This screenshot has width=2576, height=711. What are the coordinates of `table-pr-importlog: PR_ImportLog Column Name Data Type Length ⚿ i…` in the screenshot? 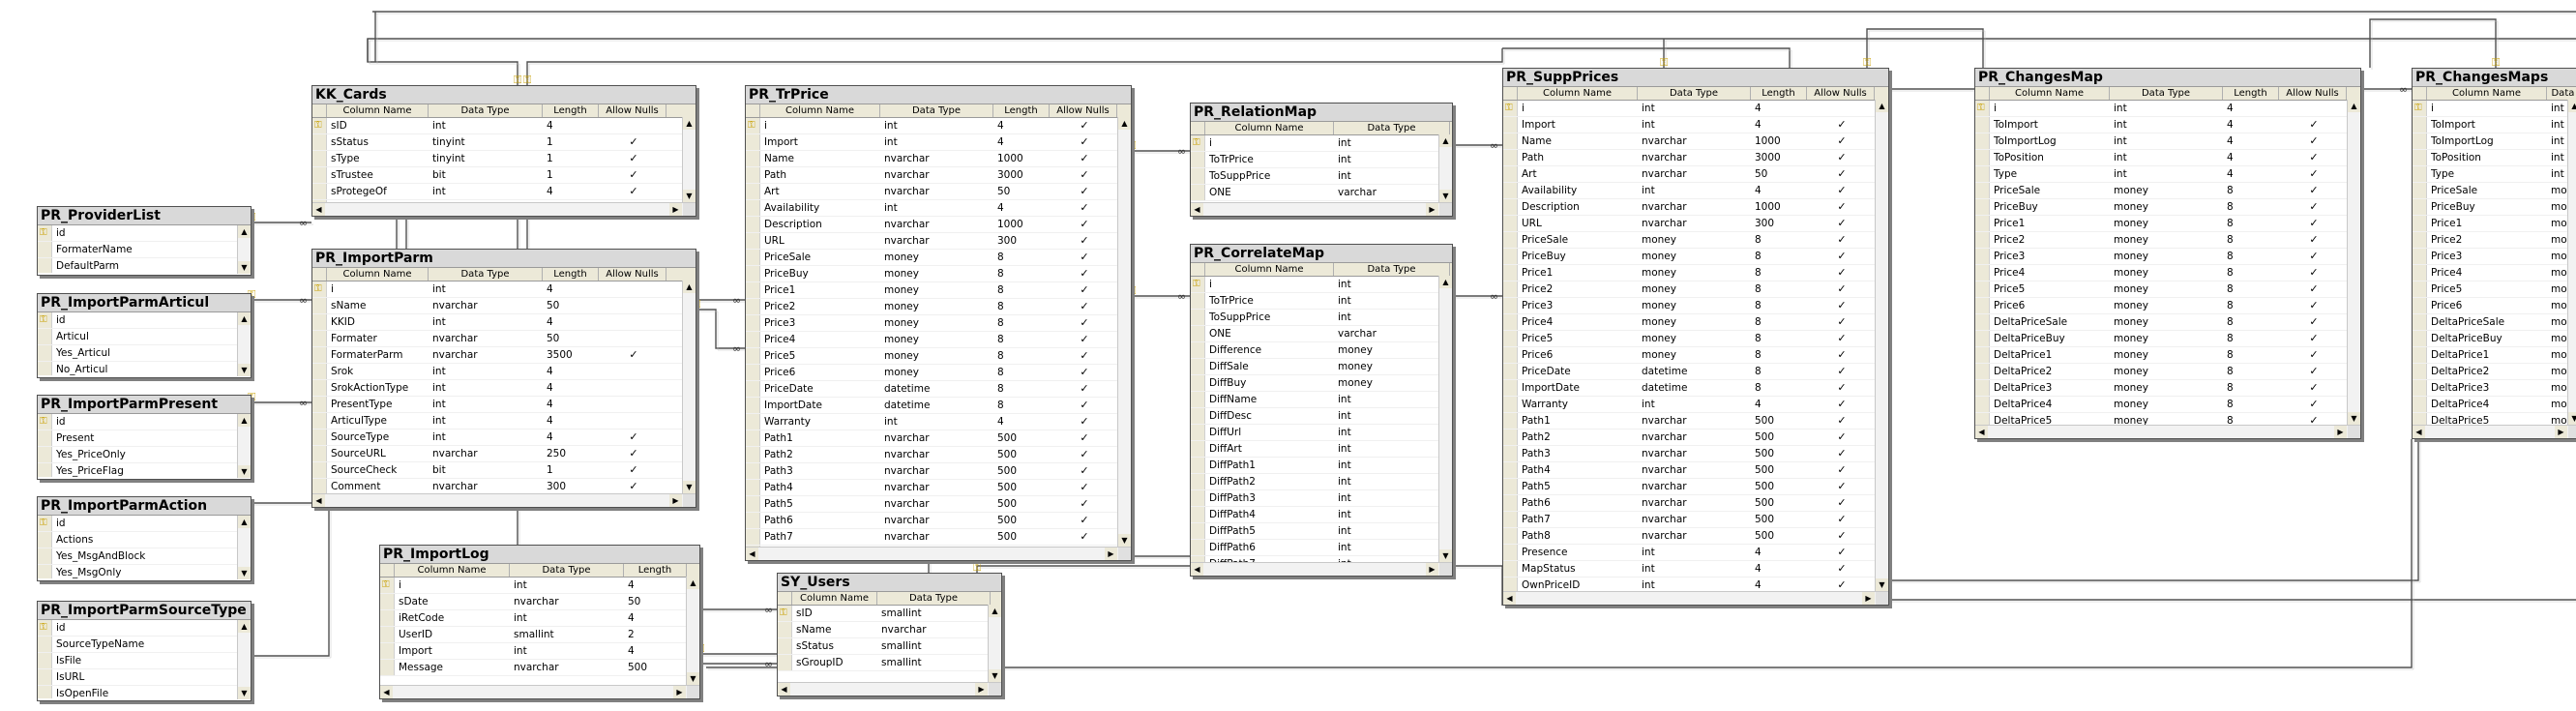 It's located at (539, 622).